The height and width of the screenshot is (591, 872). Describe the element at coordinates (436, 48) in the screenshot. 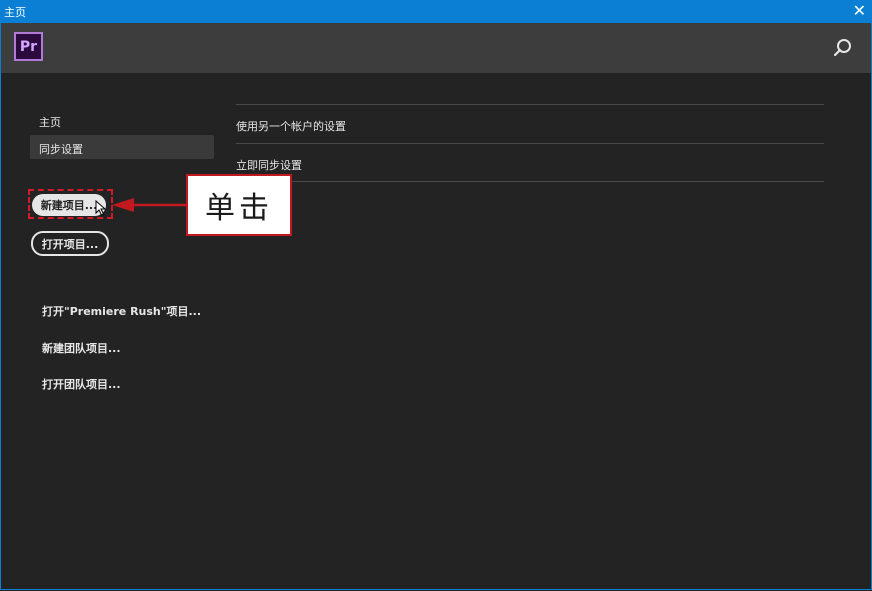

I see `app-header: Pr` at that location.